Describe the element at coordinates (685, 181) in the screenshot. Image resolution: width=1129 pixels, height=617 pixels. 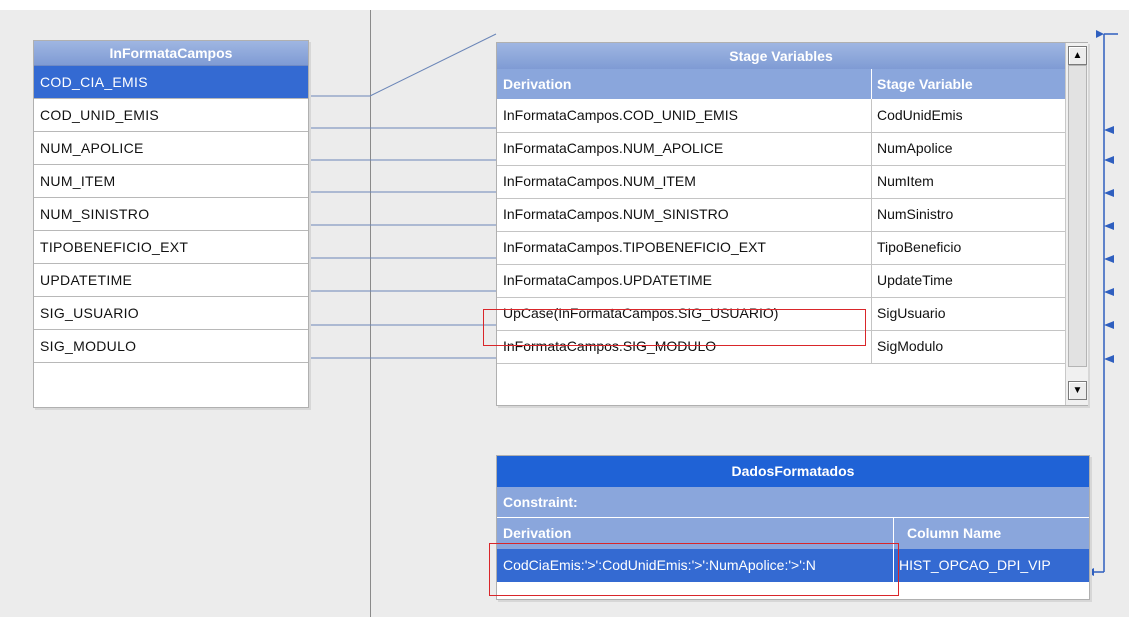
I see `derivation-cell: InFormataCampos.NUM_ITEM` at that location.